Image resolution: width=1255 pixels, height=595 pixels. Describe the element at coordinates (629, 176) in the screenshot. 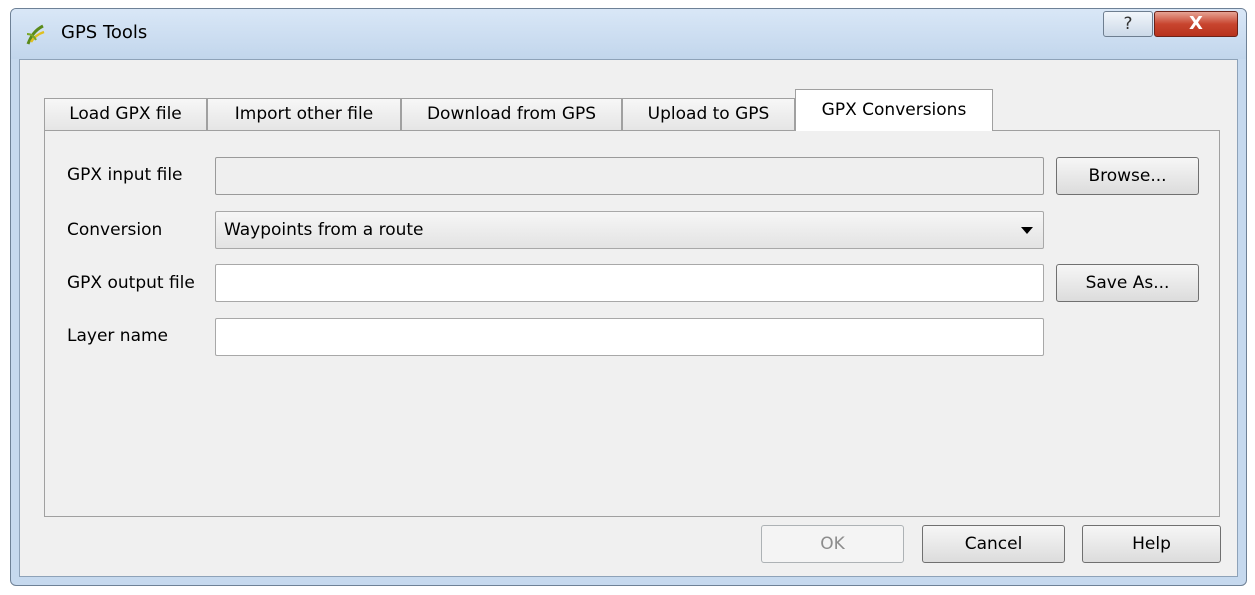

I see `gpx-input-file-field` at that location.